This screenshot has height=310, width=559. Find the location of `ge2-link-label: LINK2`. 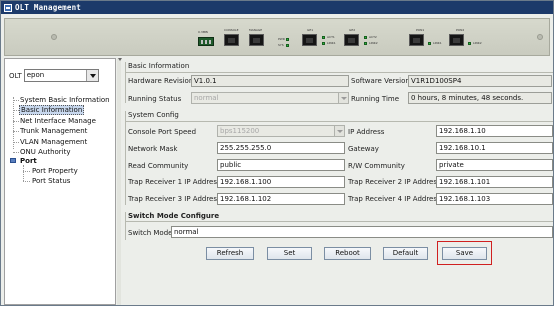

ge2-link-label: LINK2 is located at coordinates (373, 43).